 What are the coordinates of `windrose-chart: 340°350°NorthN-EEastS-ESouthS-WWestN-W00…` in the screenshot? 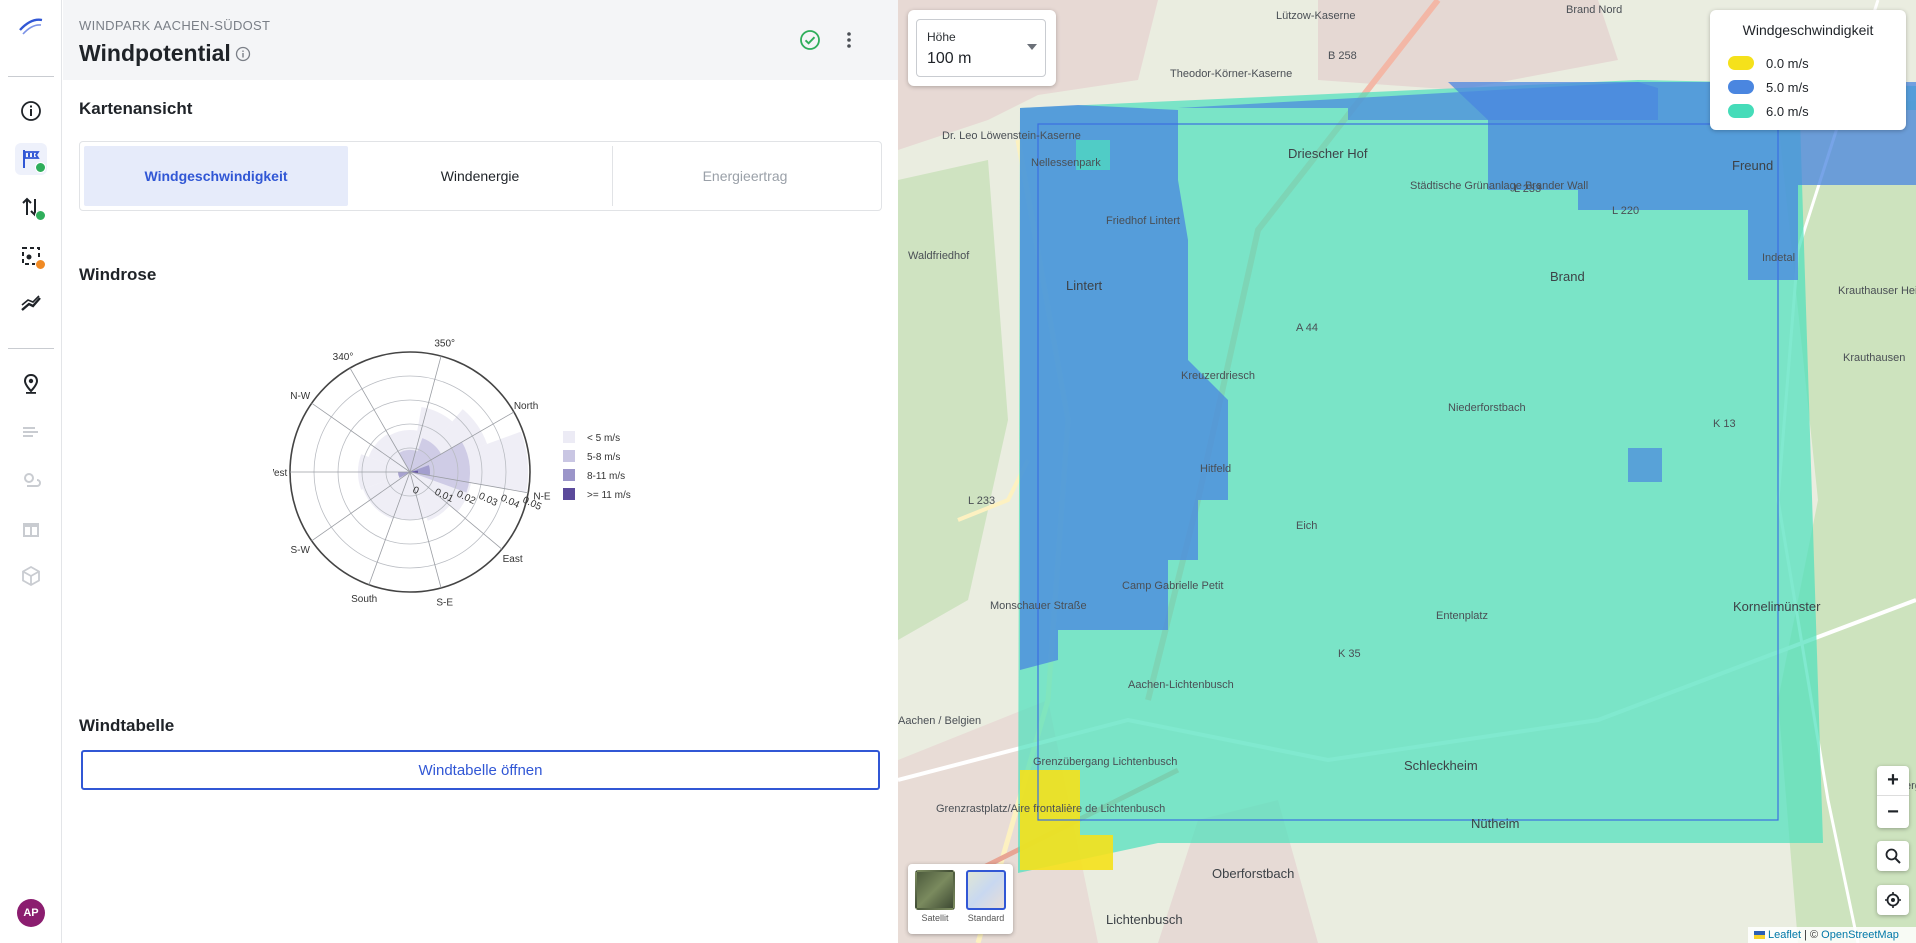 It's located at (452, 474).